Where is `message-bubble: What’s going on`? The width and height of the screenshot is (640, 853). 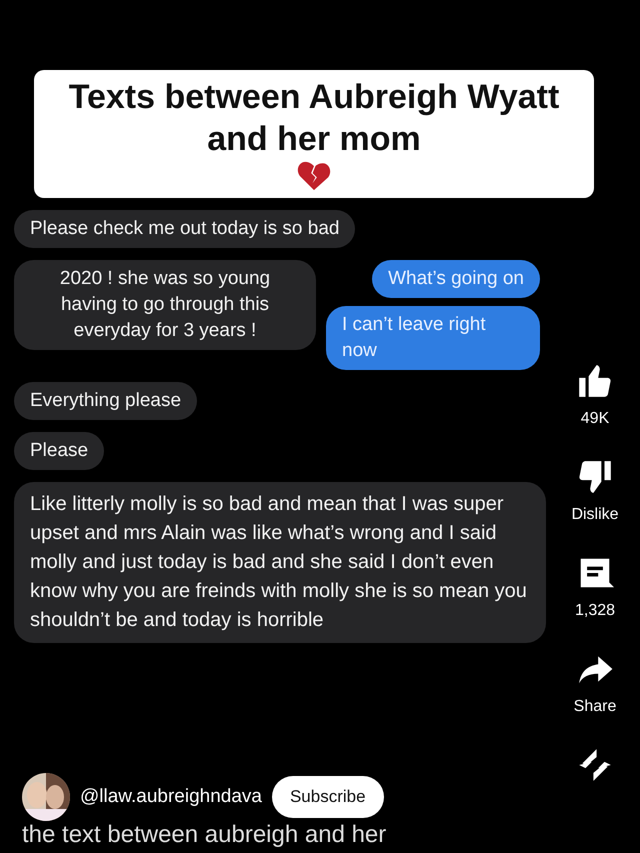 message-bubble: What’s going on is located at coordinates (456, 279).